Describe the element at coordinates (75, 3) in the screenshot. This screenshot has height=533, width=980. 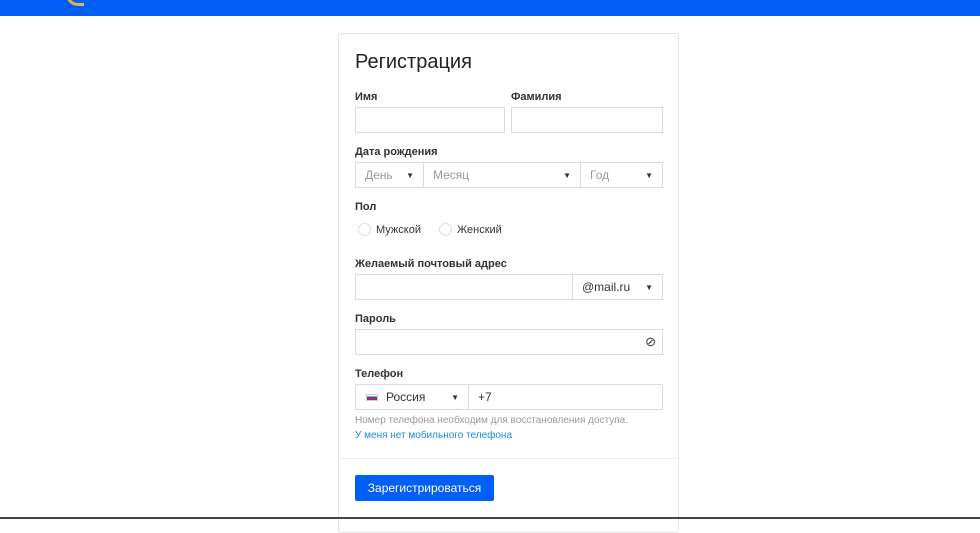
I see `logo` at that location.